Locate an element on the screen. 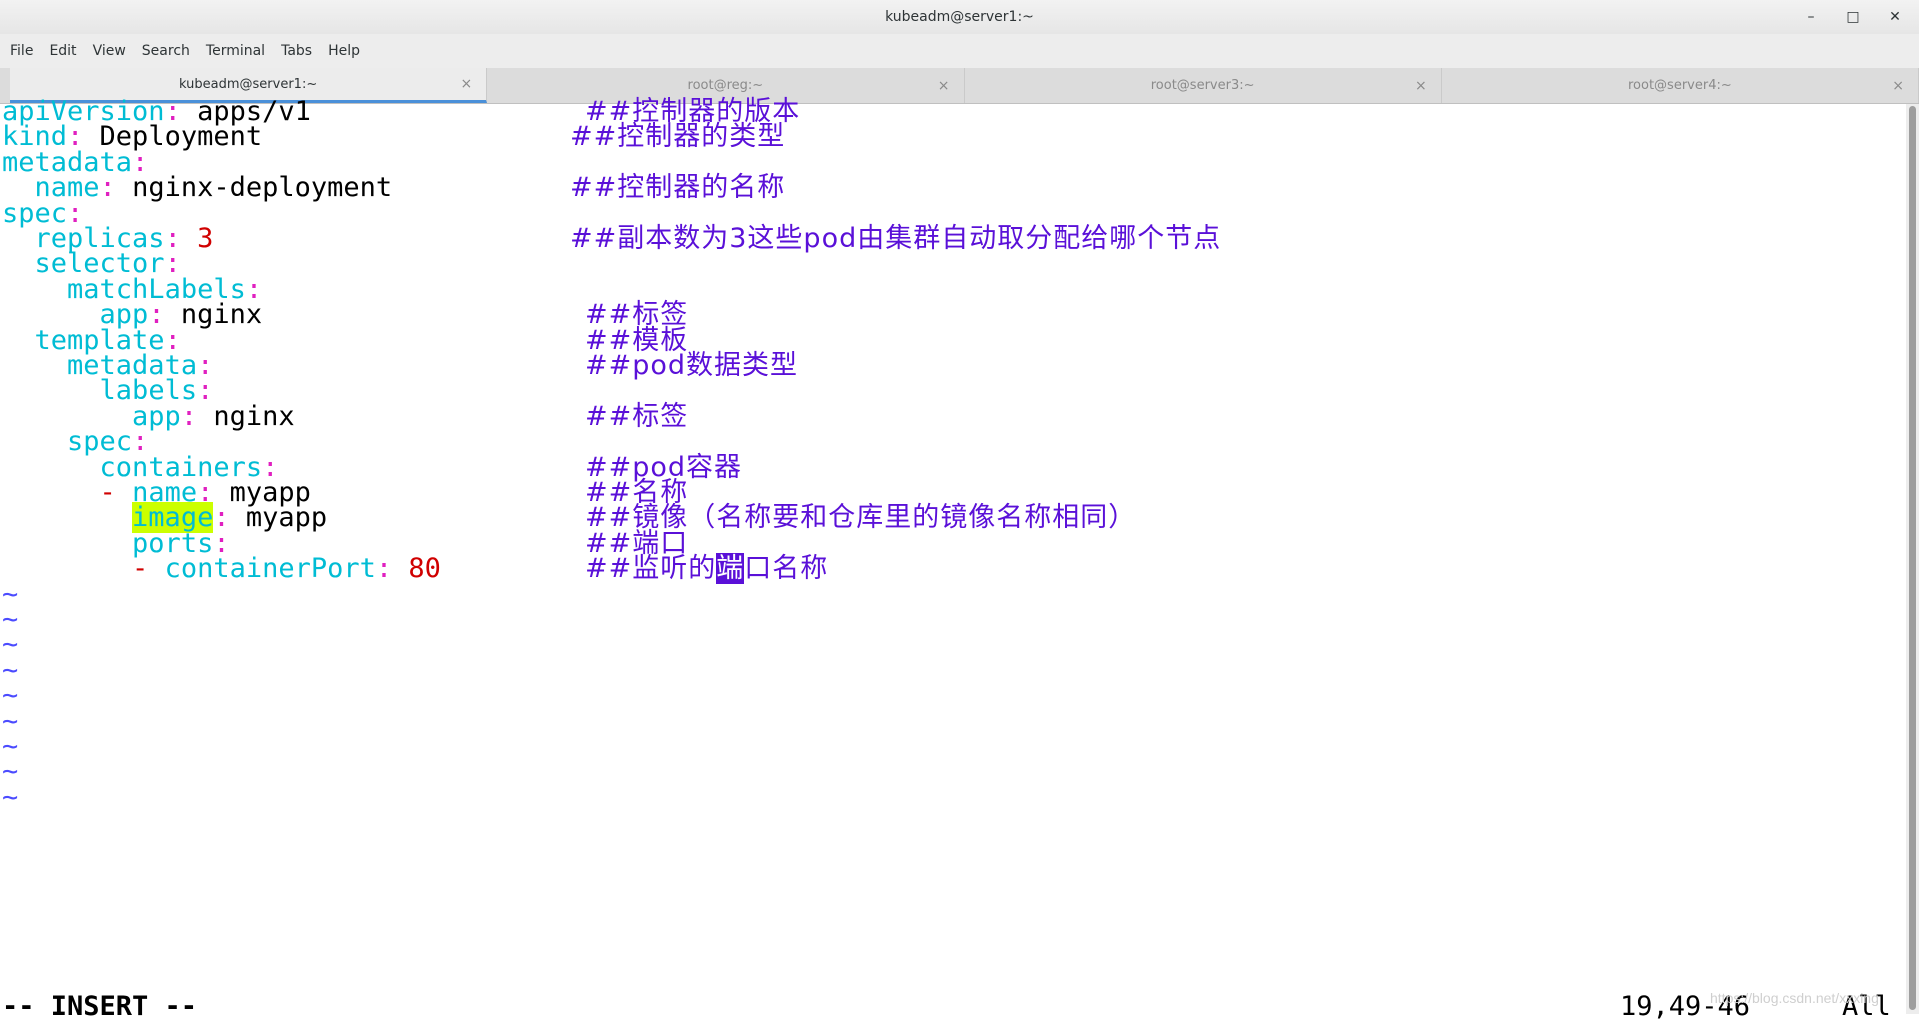 The image size is (1919, 1025). tab-label: root@server3:~ is located at coordinates (1202, 85).